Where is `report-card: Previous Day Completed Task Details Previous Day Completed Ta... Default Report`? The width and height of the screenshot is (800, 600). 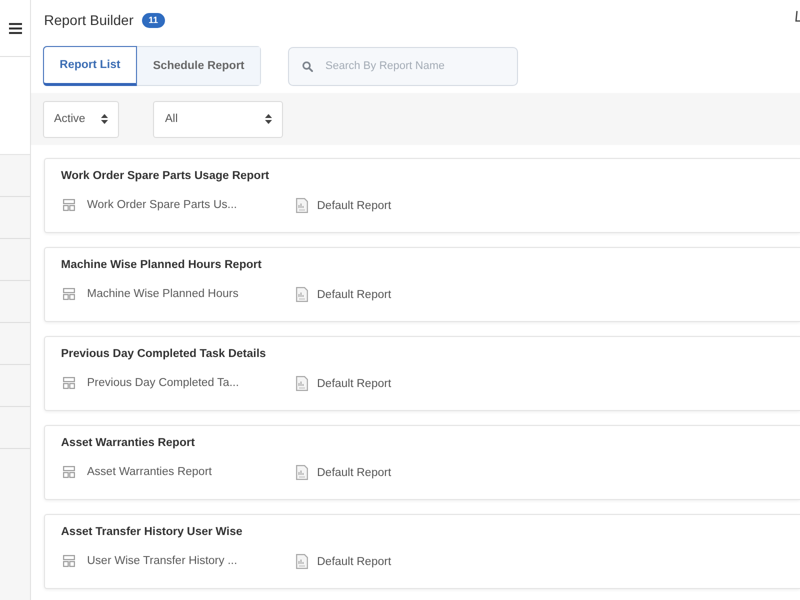
report-card: Previous Day Completed Task Details Previous Day Completed Ta... Default Report is located at coordinates (422, 373).